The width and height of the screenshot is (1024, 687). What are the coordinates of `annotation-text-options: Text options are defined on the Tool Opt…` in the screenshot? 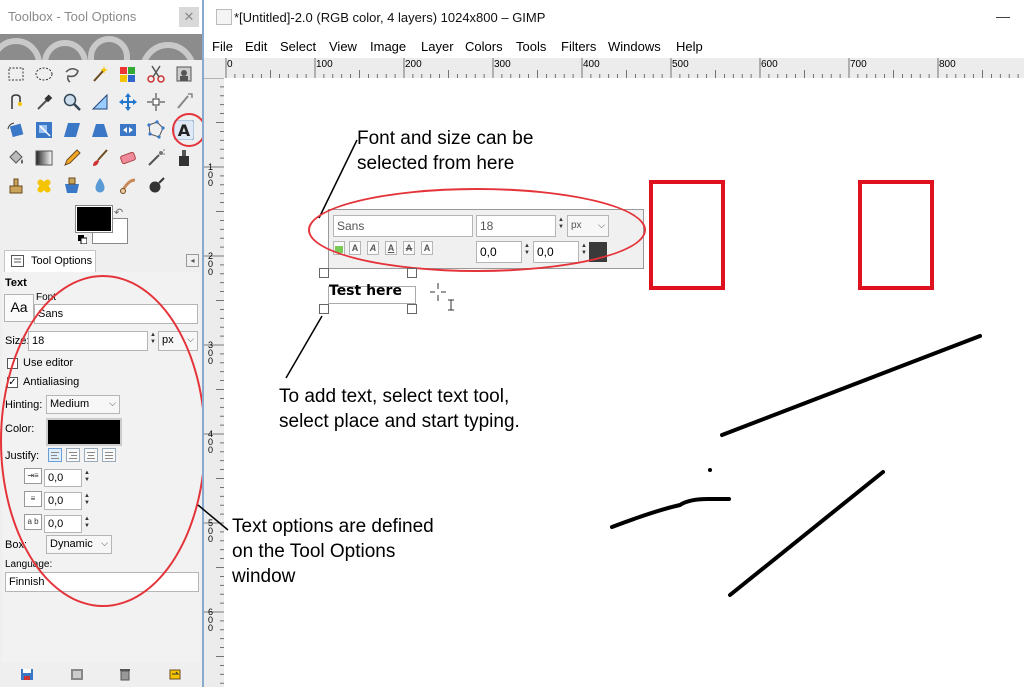 It's located at (333, 551).